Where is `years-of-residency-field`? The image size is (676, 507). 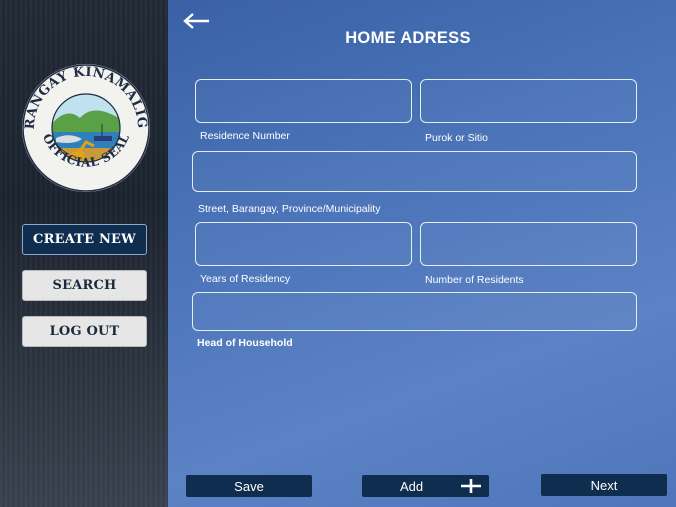 years-of-residency-field is located at coordinates (303, 244).